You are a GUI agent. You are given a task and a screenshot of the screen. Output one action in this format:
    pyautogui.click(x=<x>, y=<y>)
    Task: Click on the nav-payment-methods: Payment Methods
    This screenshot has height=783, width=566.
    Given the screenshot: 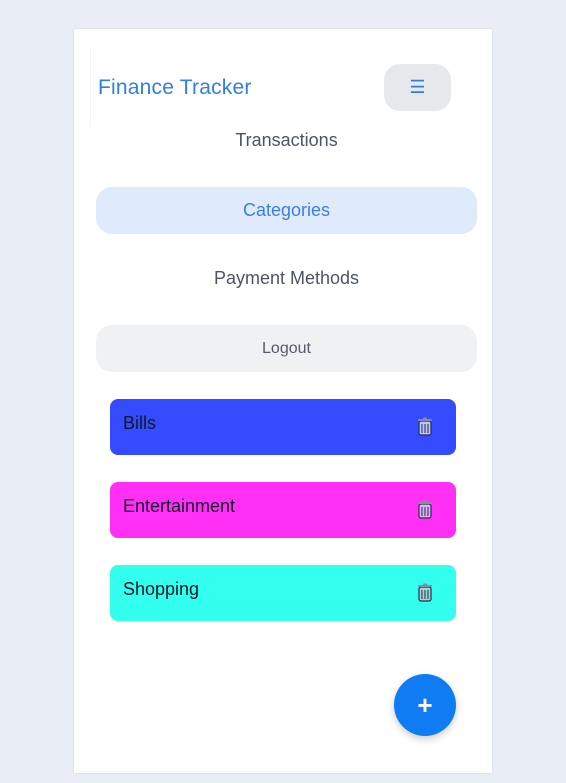 What is the action you would take?
    pyautogui.click(x=286, y=278)
    